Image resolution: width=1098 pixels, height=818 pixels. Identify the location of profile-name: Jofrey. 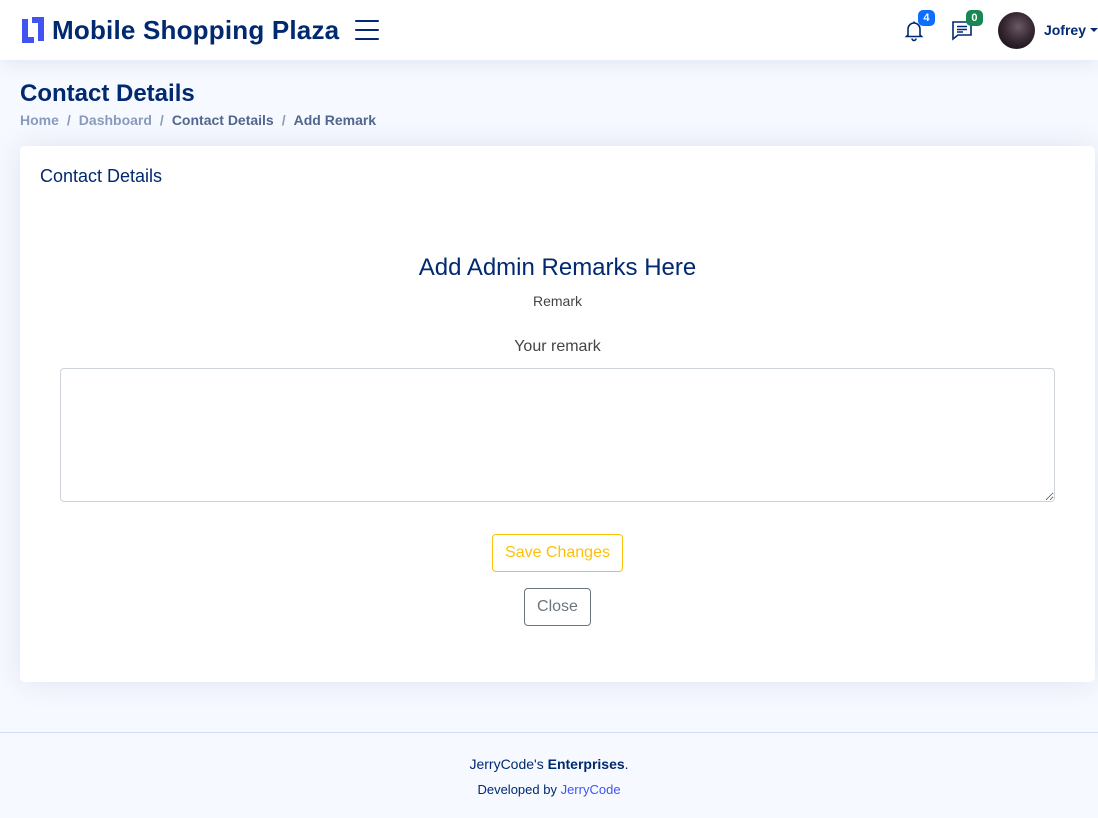
(1064, 30).